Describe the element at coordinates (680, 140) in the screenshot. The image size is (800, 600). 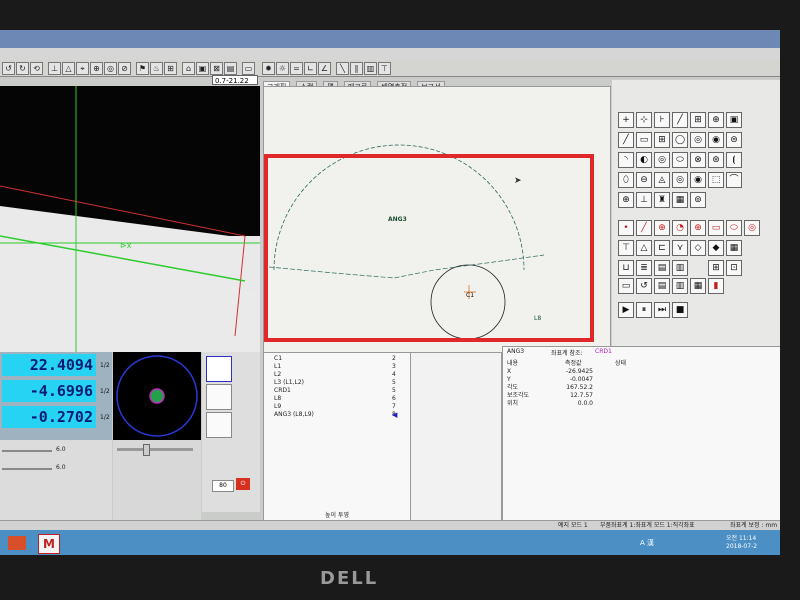
I see `circle-tool-icon: ◯` at that location.